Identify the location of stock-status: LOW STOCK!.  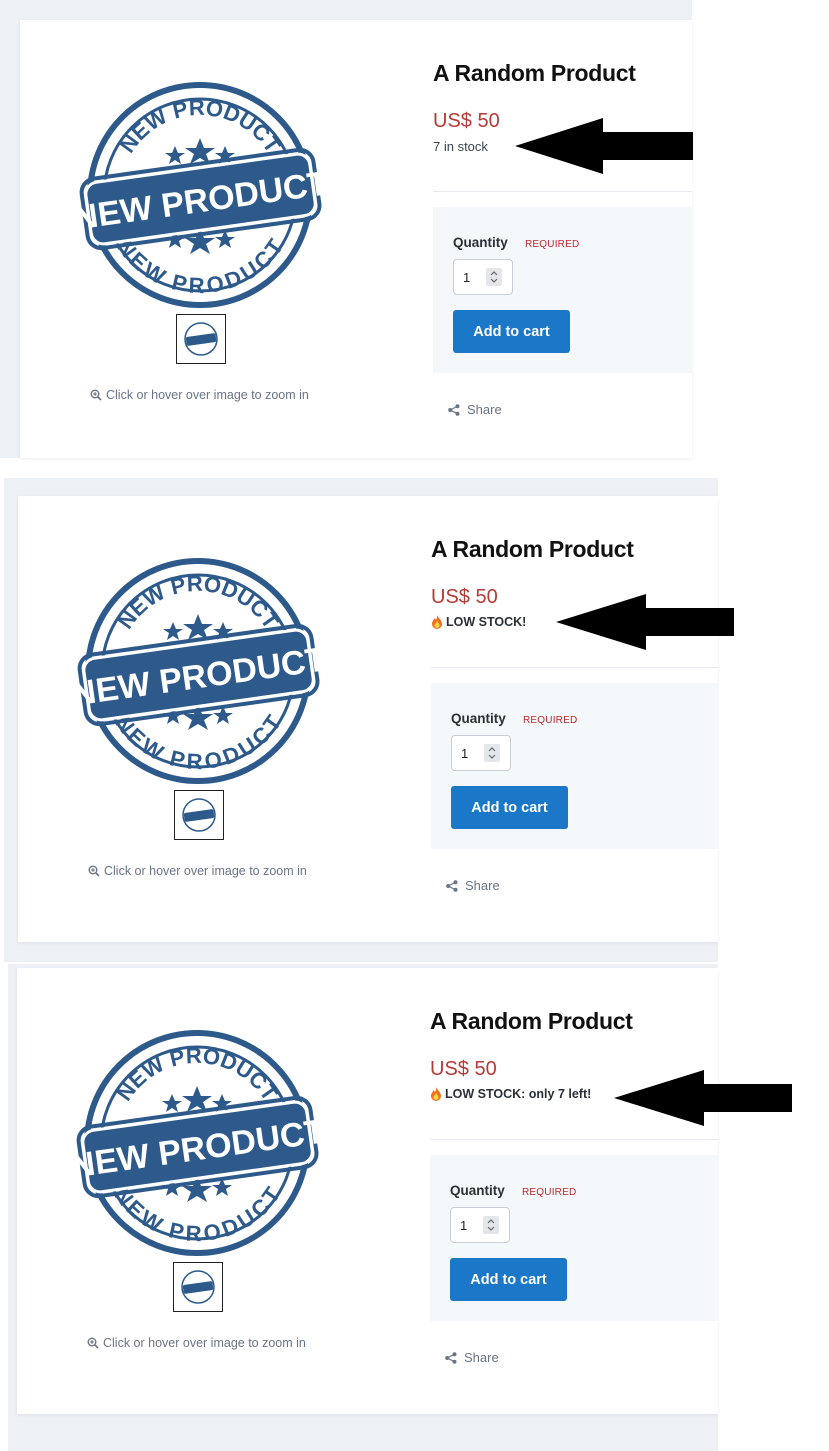
(478, 622).